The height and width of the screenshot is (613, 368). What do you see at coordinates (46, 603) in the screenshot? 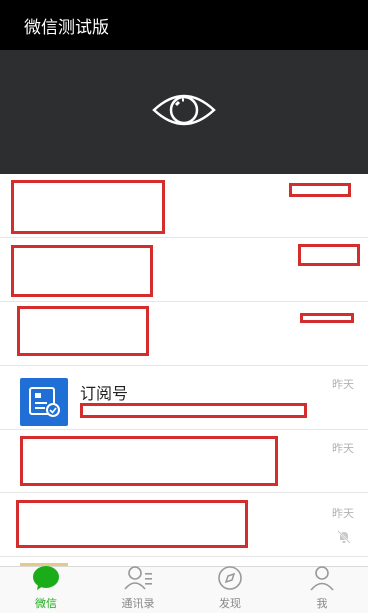
I see `tab-label: 微信` at bounding box center [46, 603].